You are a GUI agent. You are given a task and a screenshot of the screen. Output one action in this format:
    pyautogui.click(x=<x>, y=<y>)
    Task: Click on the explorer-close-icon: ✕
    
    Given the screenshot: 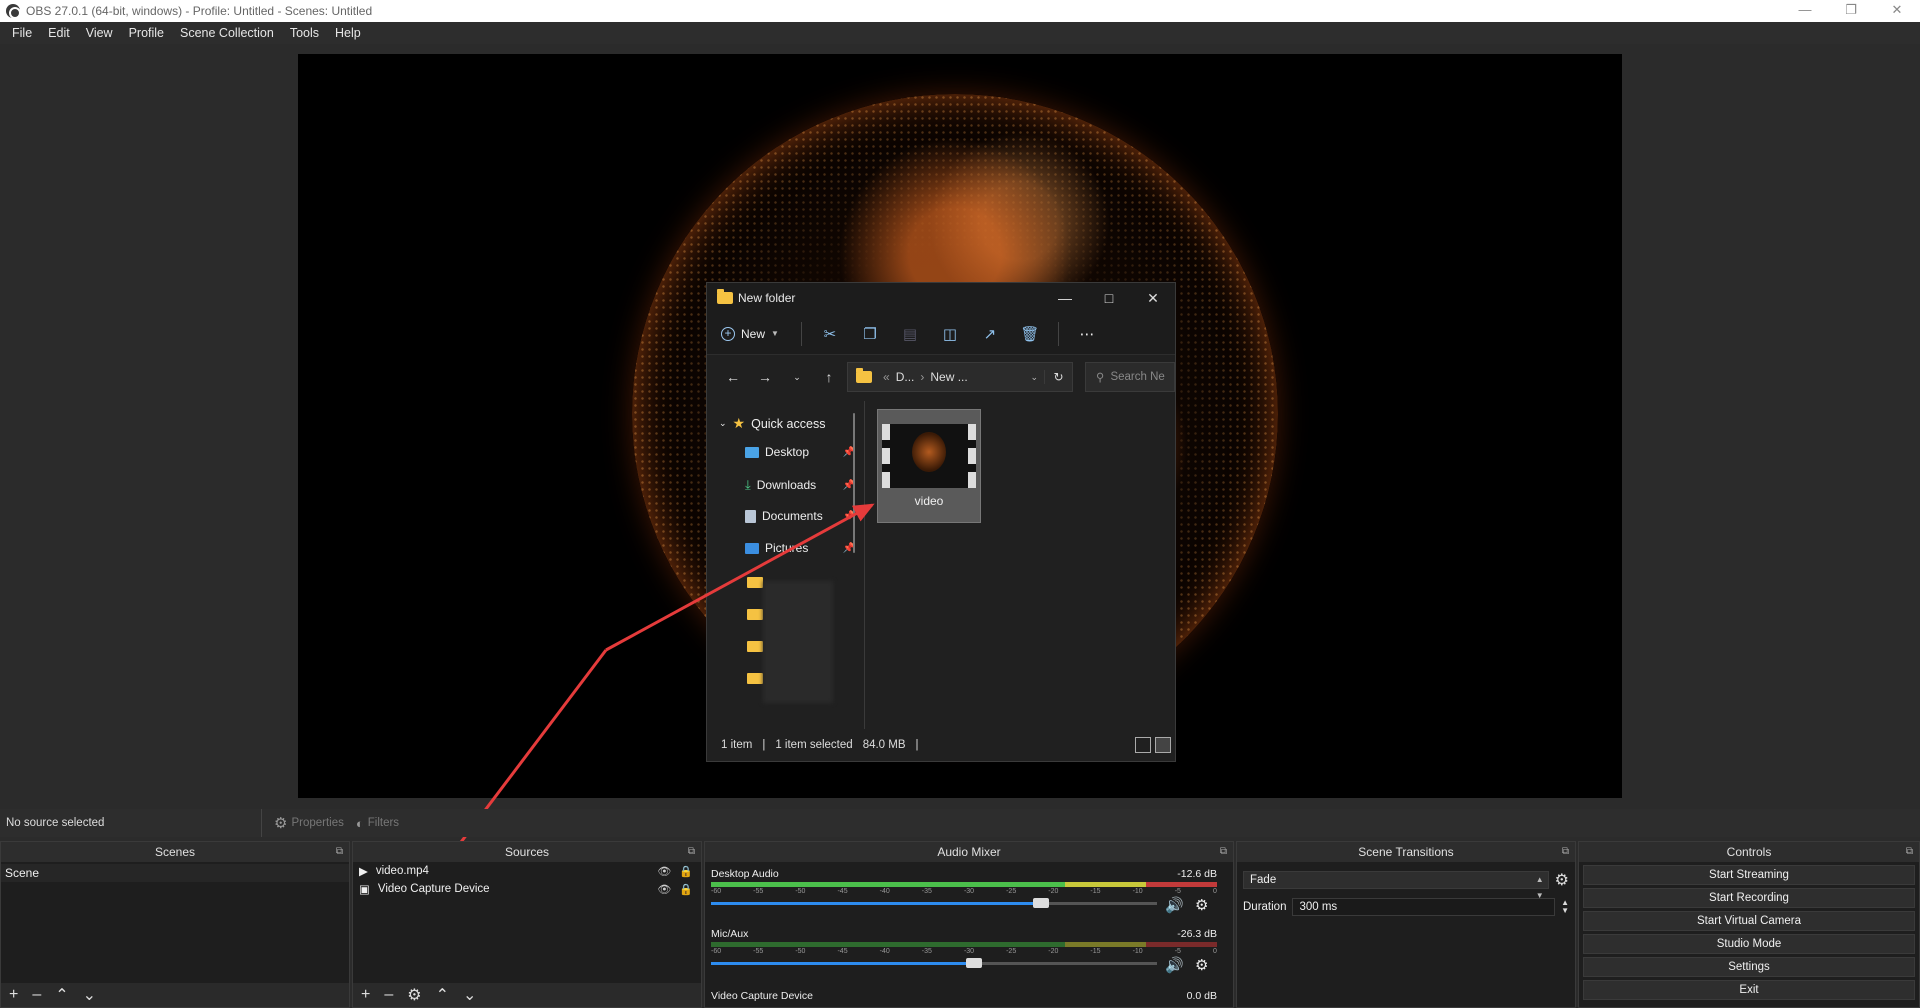 What is the action you would take?
    pyautogui.click(x=1153, y=298)
    